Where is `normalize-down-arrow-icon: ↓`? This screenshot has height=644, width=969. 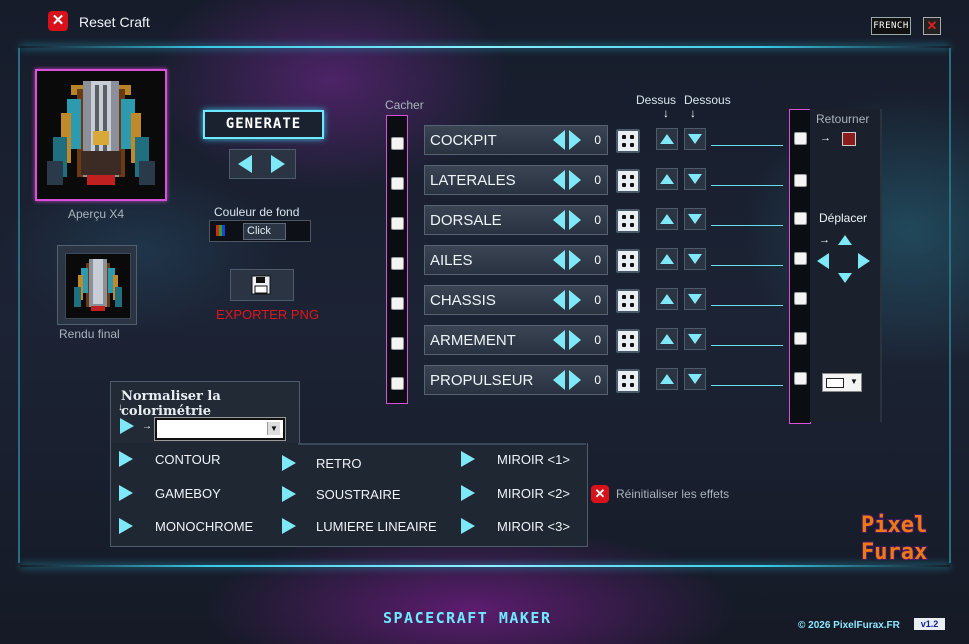
normalize-down-arrow-icon: ↓ is located at coordinates (120, 407).